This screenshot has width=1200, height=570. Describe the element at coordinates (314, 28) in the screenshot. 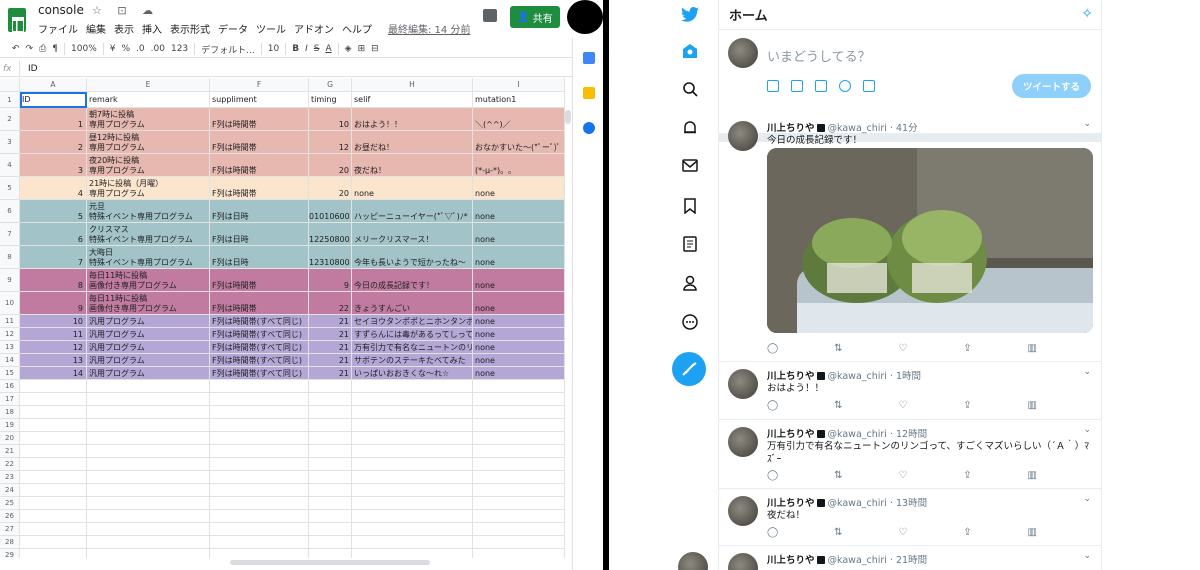

I see `menu-addons: アドオン` at that location.